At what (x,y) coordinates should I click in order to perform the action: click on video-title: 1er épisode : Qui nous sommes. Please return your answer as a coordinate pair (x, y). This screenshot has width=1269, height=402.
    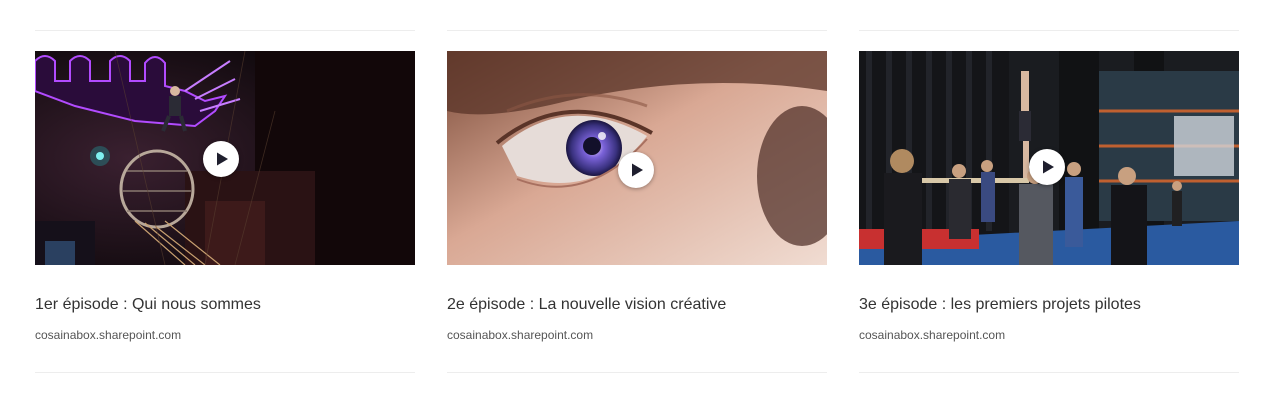
    Looking at the image, I should click on (225, 305).